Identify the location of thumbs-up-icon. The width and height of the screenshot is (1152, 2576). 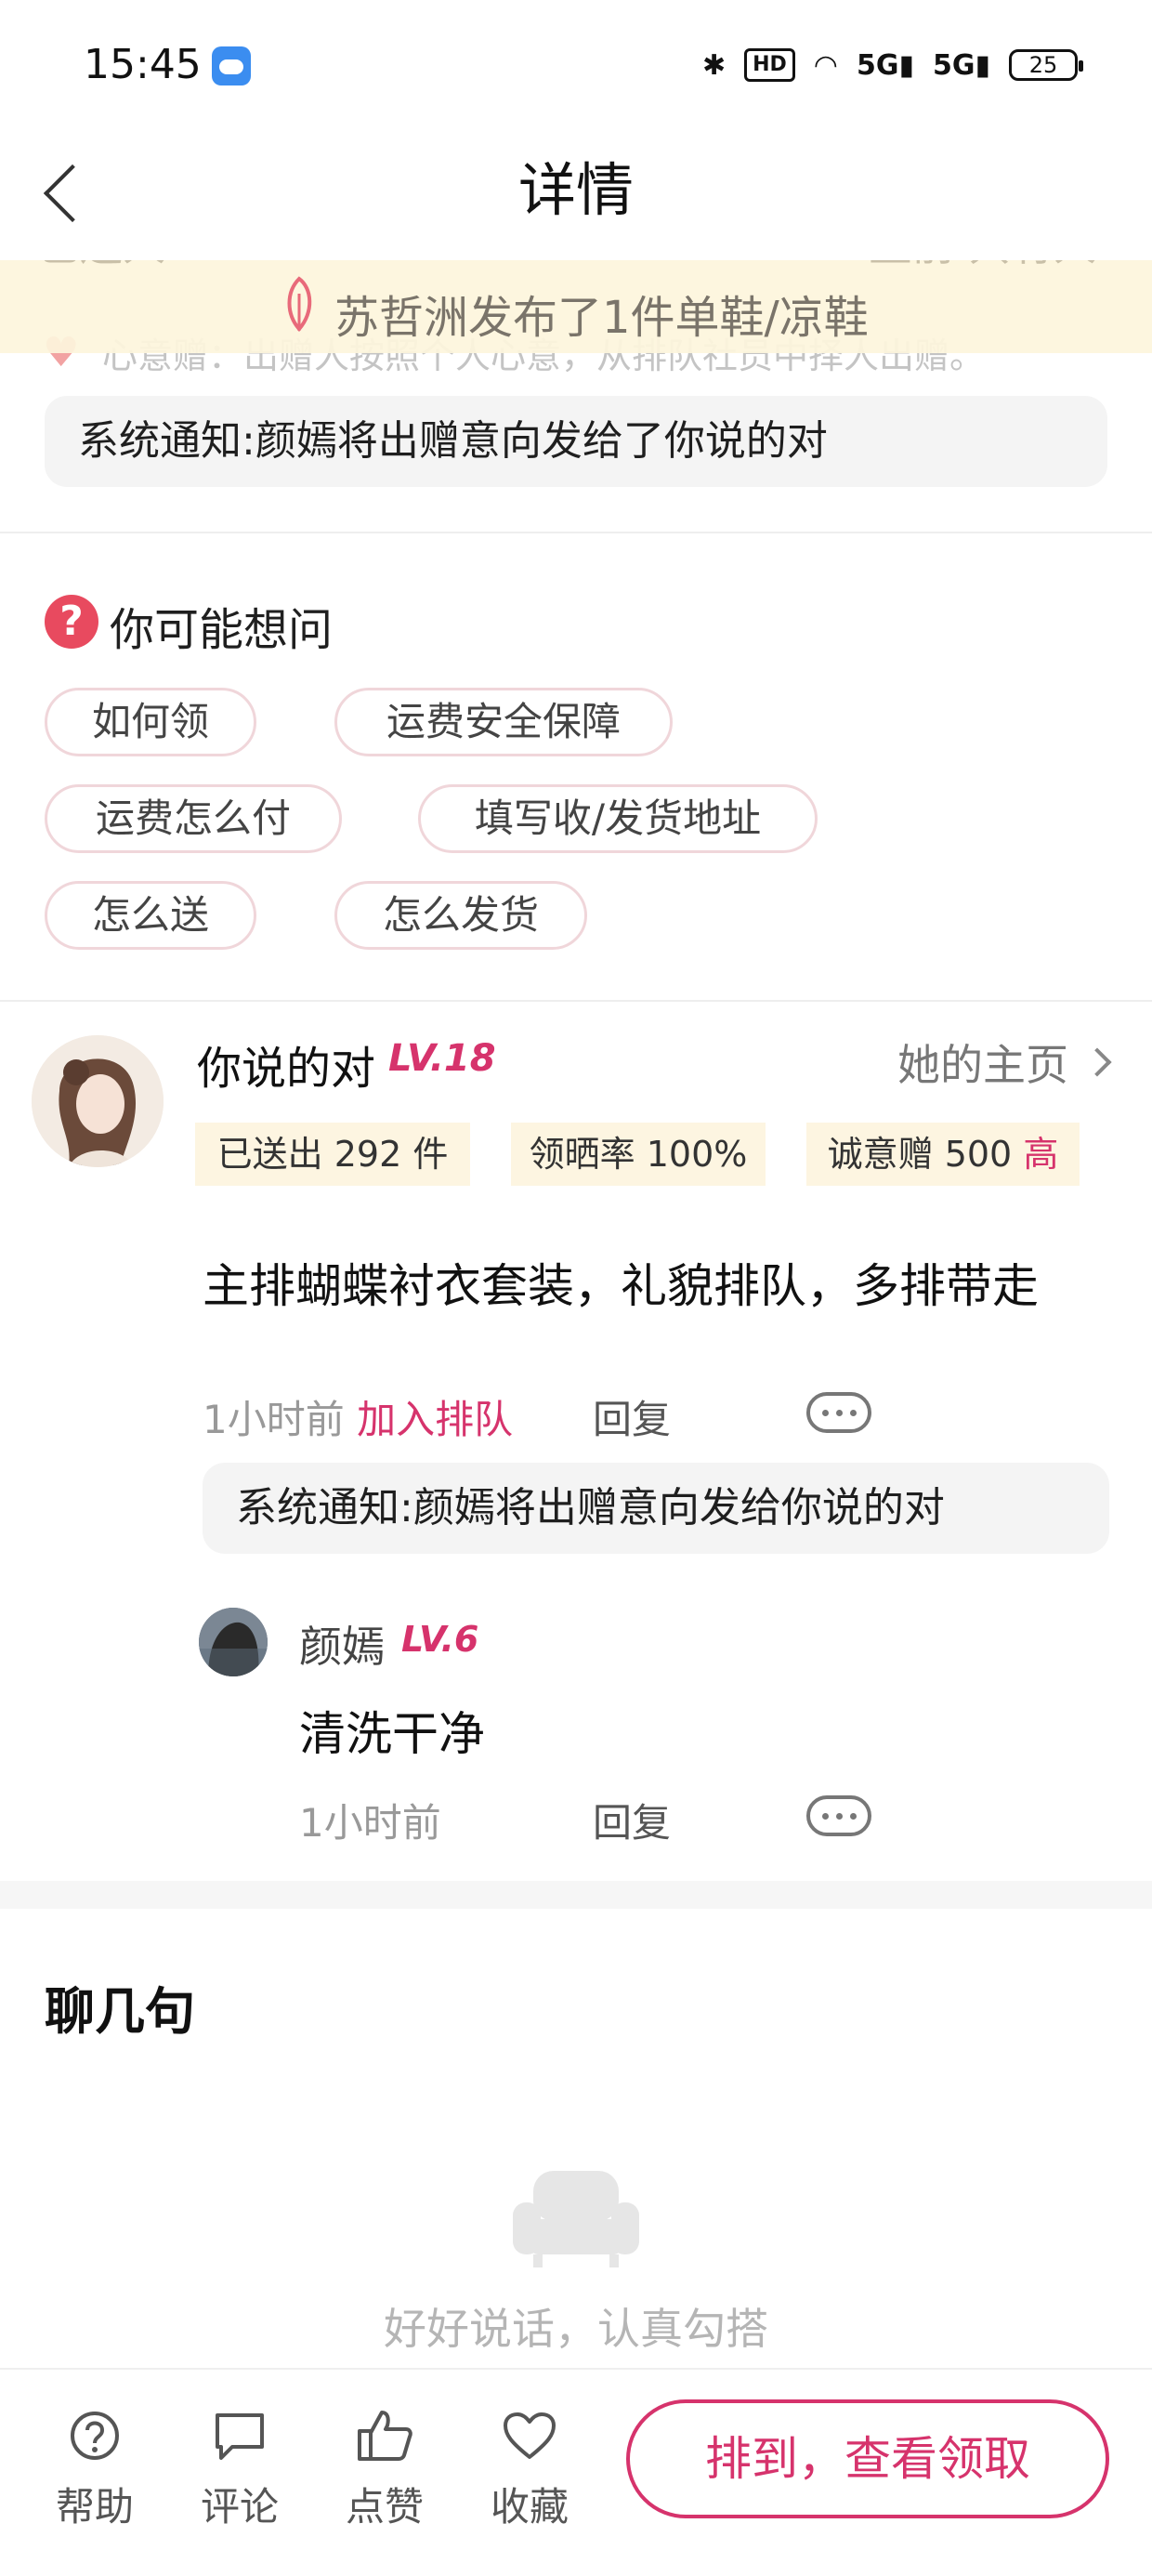
(384, 2435).